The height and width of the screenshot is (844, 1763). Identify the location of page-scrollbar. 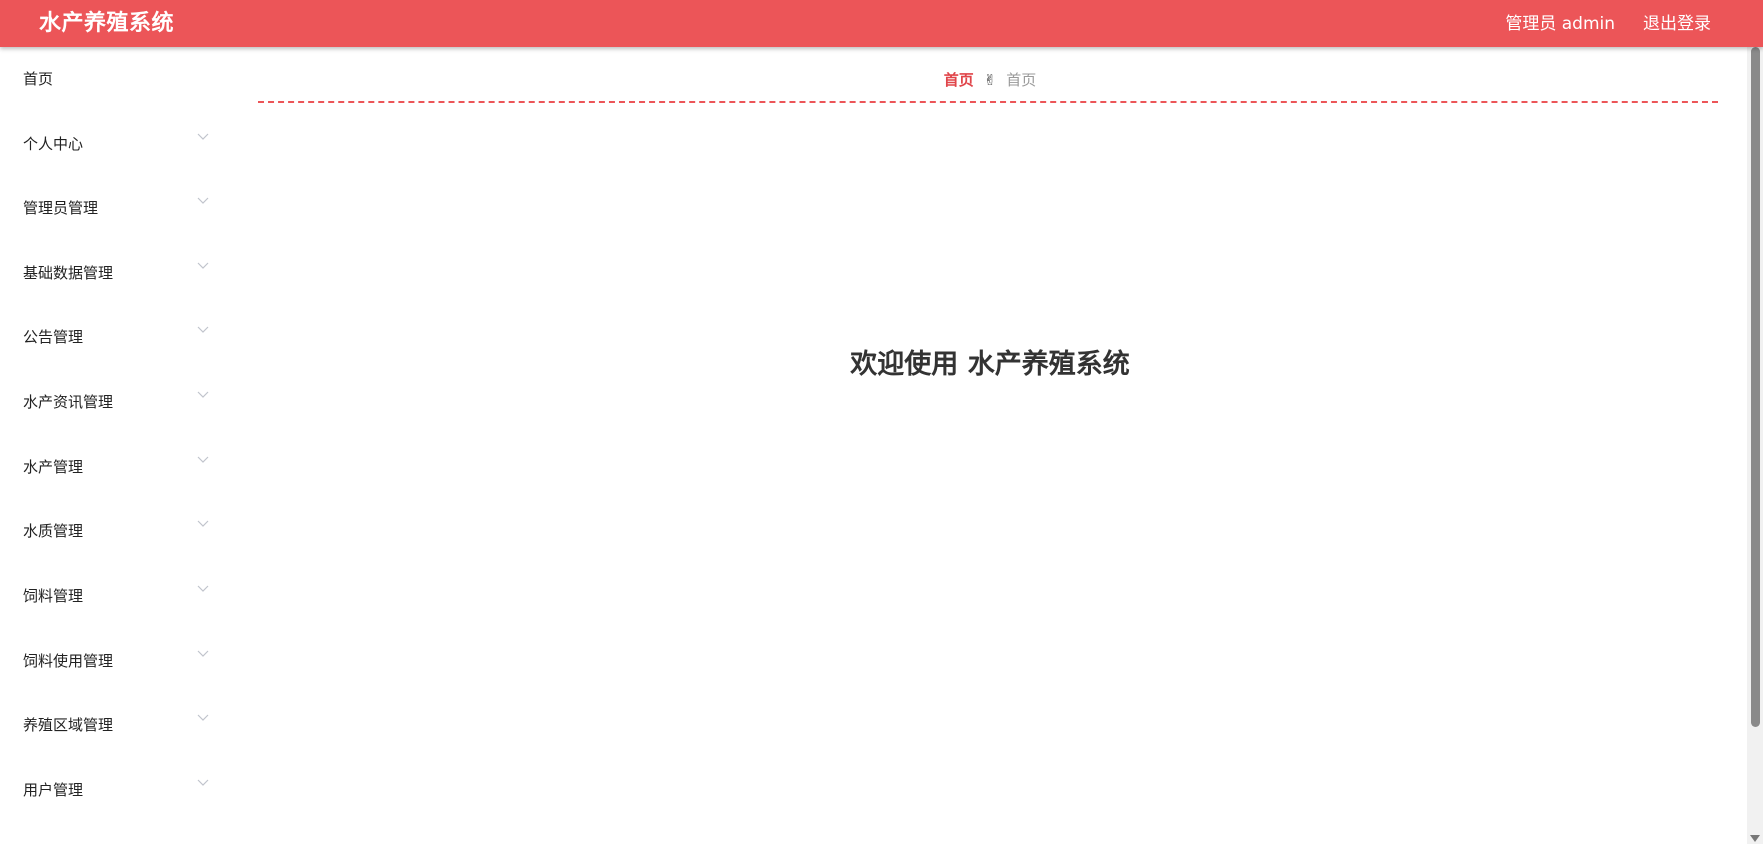
(1755, 445).